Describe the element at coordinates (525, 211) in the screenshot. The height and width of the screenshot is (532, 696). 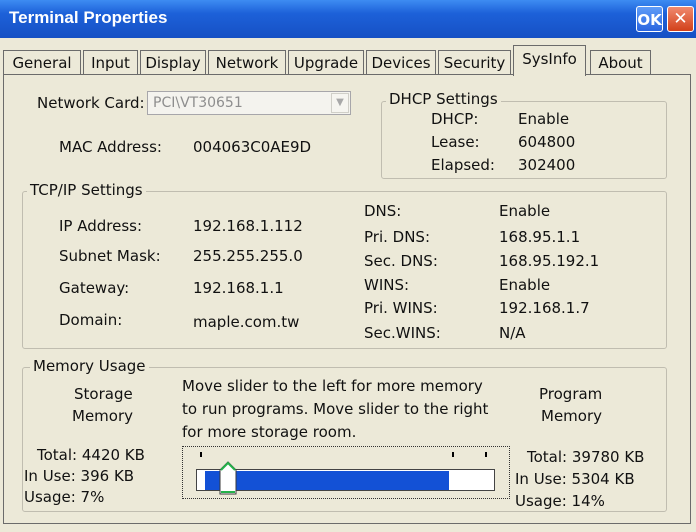
I see `dns-value: Enable` at that location.